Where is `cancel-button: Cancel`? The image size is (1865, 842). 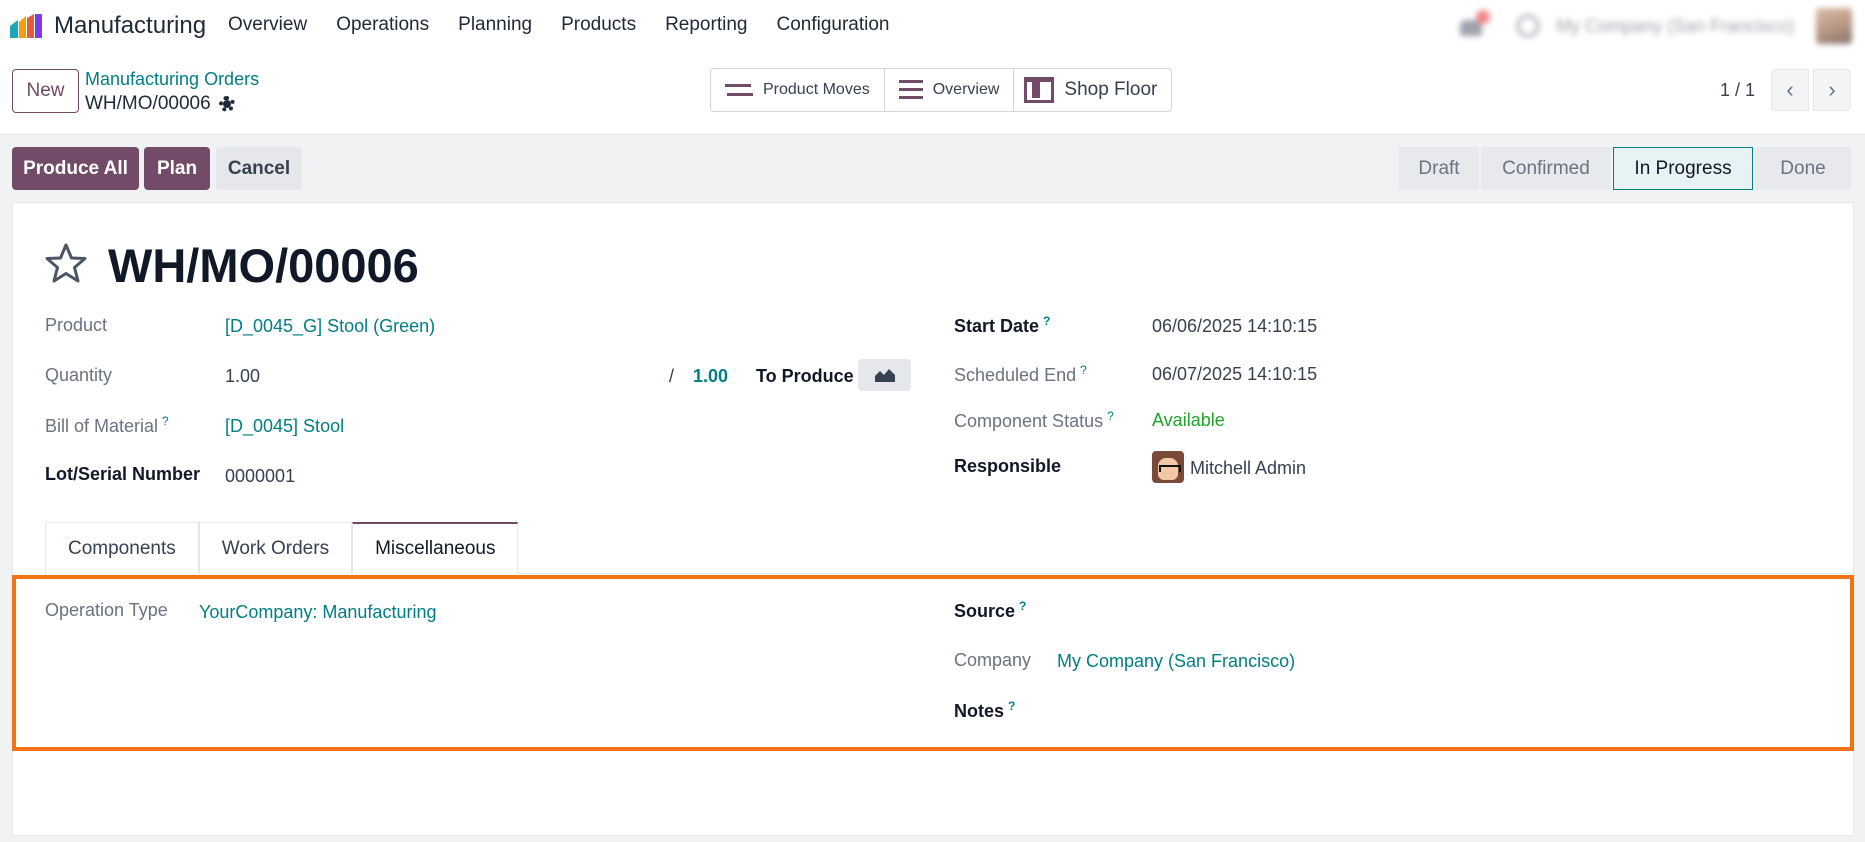
cancel-button: Cancel is located at coordinates (259, 168).